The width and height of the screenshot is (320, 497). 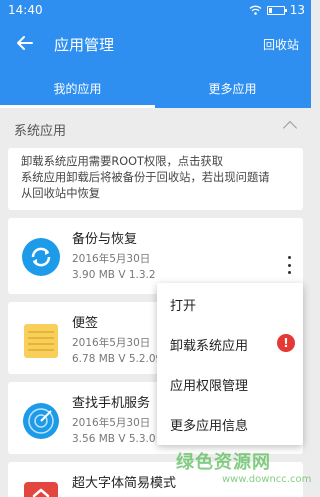 What do you see at coordinates (232, 88) in the screenshot?
I see `tab-more-apps: 更多应用` at bounding box center [232, 88].